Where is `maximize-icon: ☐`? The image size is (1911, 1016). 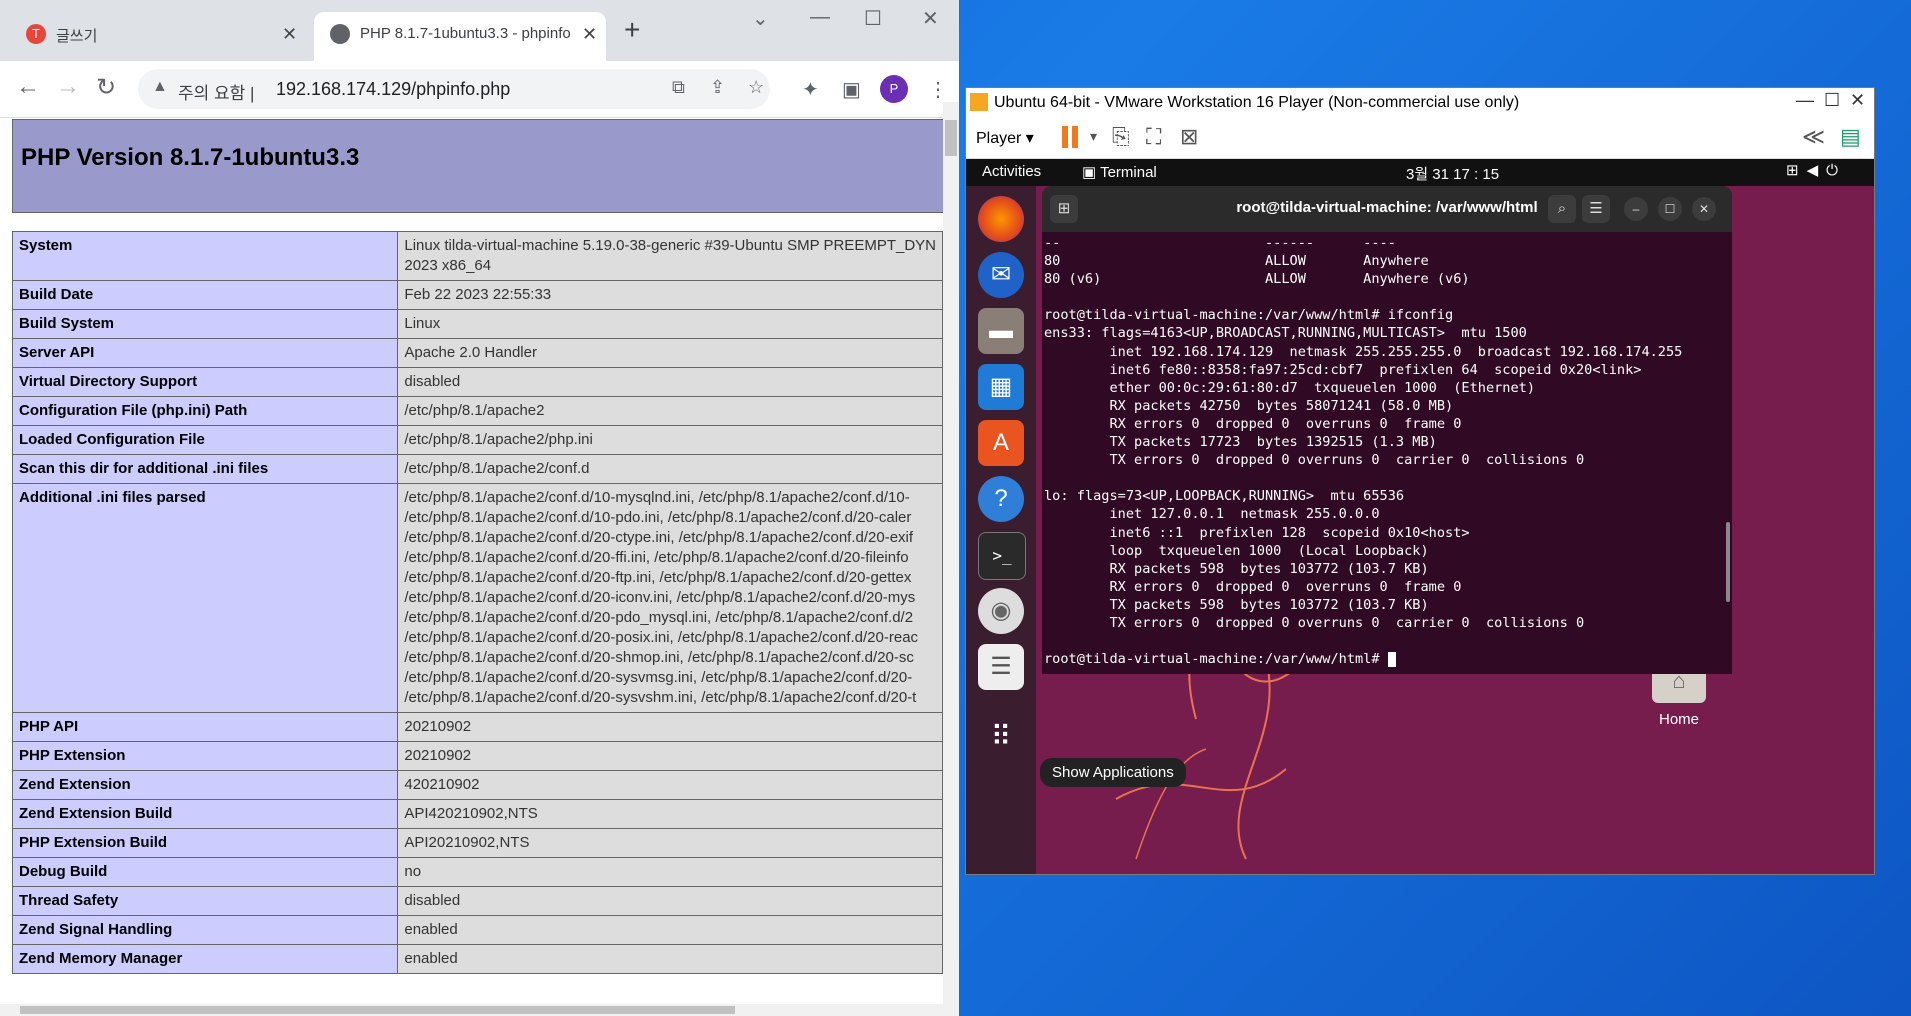
maximize-icon: ☐ is located at coordinates (1670, 209).